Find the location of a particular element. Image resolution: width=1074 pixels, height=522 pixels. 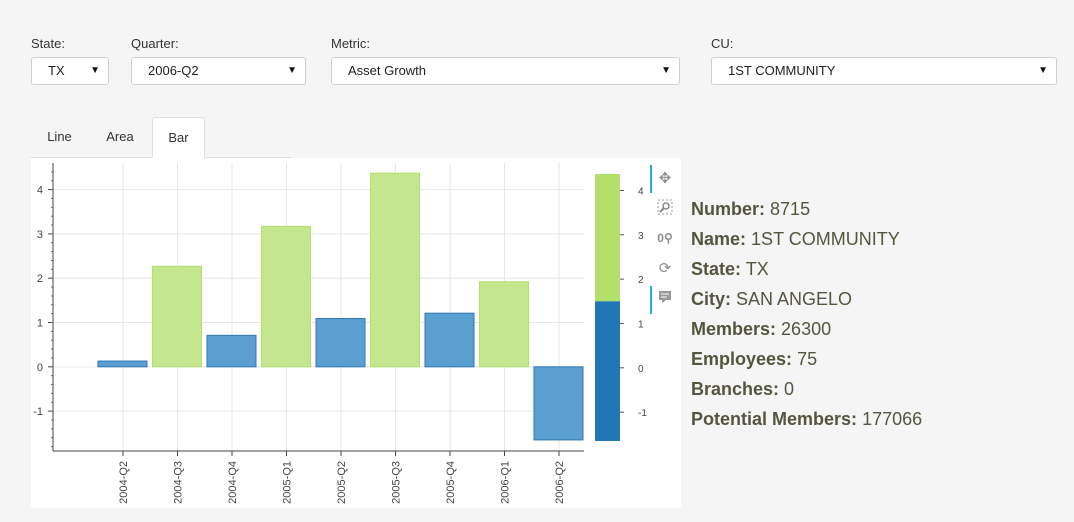

x-tick-label: 2004-Q3 is located at coordinates (179, 482).